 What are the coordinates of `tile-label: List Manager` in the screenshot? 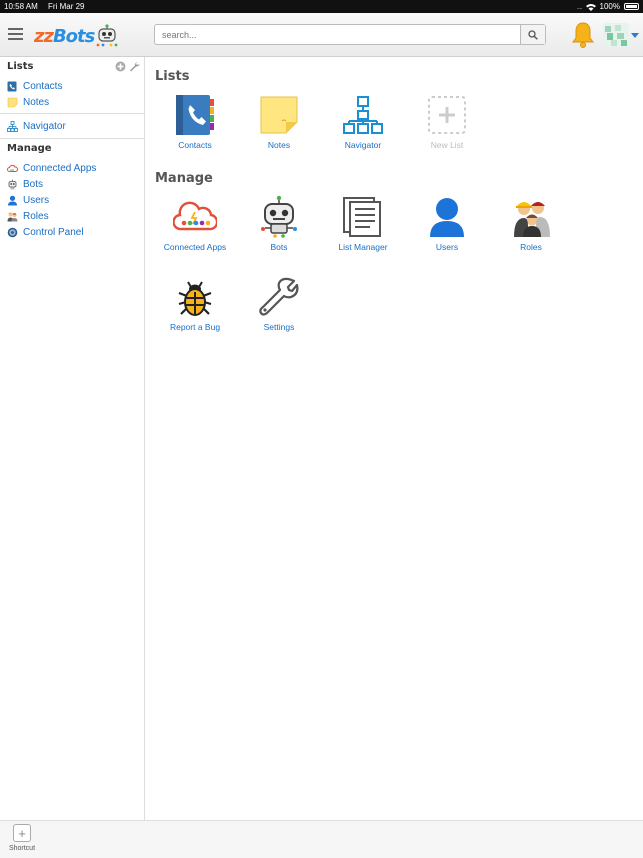 It's located at (363, 247).